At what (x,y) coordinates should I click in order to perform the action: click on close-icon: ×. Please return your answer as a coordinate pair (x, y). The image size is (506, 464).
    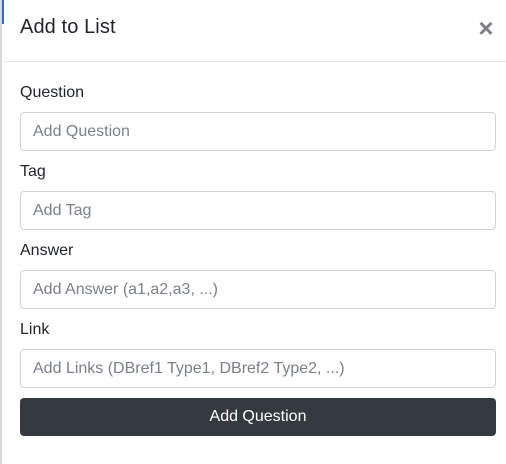
    Looking at the image, I should click on (486, 28).